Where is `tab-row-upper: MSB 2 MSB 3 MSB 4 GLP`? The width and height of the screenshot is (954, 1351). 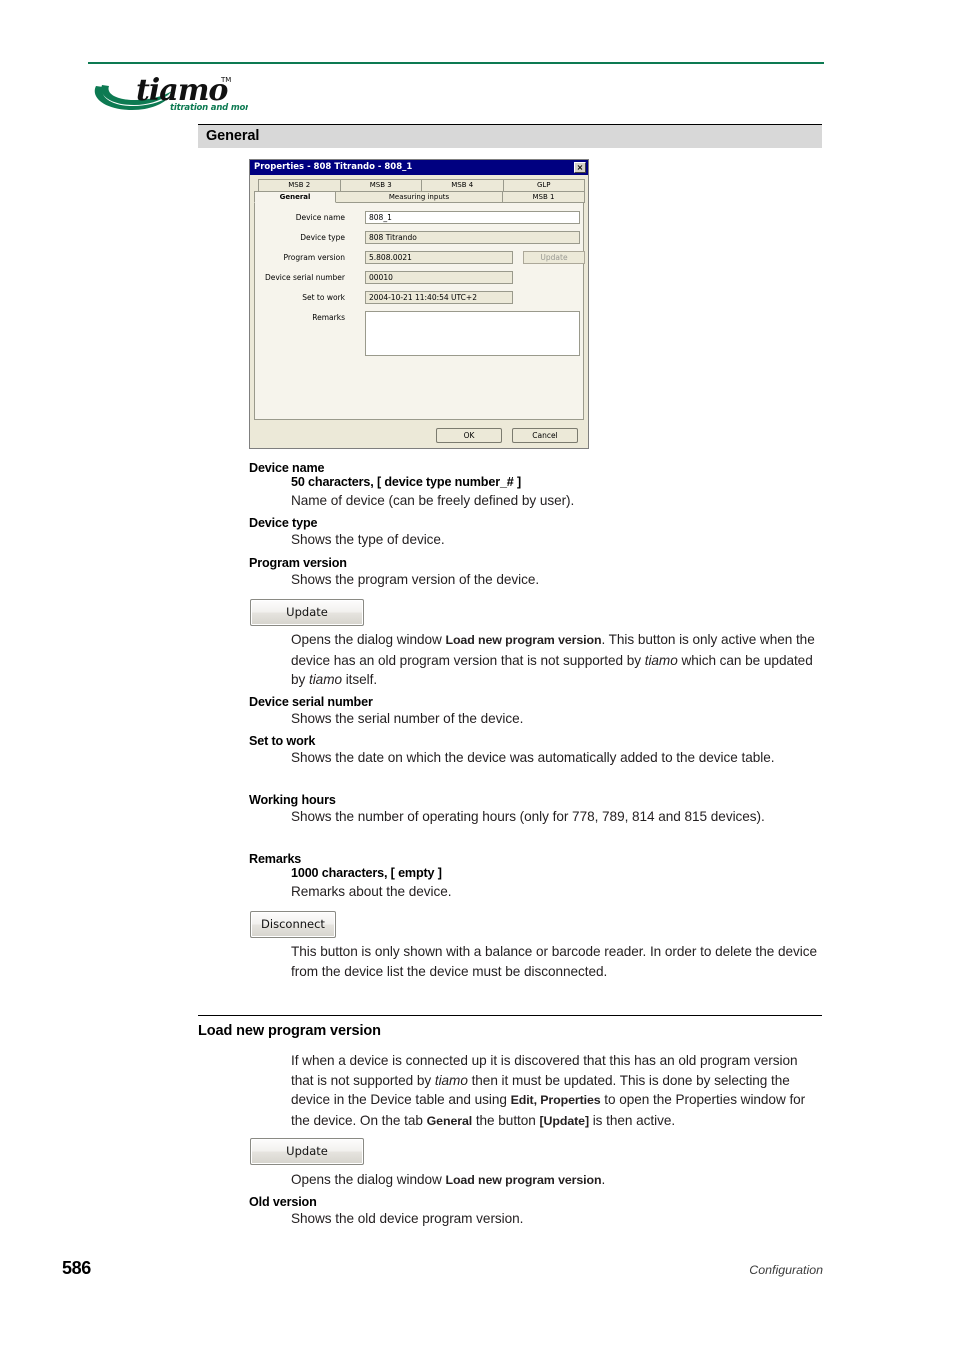 tab-row-upper: MSB 2 MSB 3 MSB 4 GLP is located at coordinates (419, 185).